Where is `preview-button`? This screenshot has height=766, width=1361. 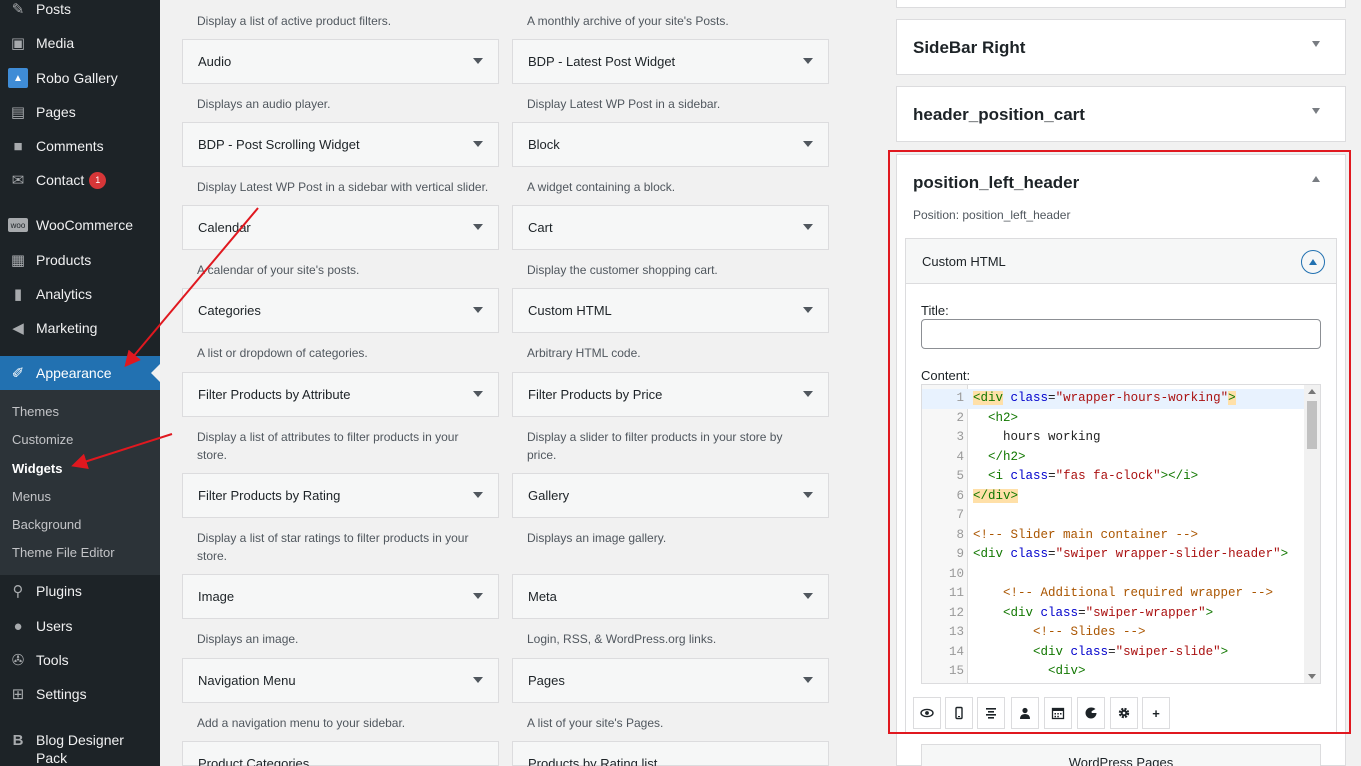 preview-button is located at coordinates (927, 713).